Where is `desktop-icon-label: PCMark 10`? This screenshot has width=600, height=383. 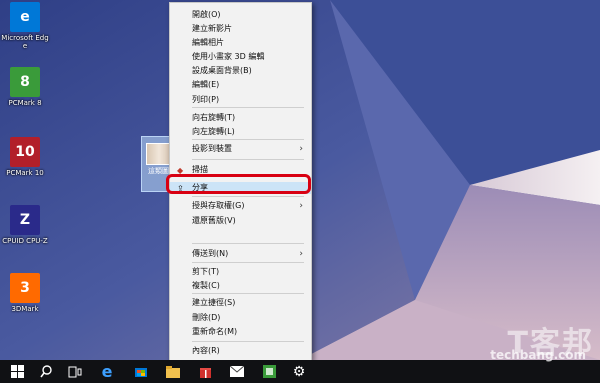
desktop-icon-label: PCMark 10 is located at coordinates (25, 173).